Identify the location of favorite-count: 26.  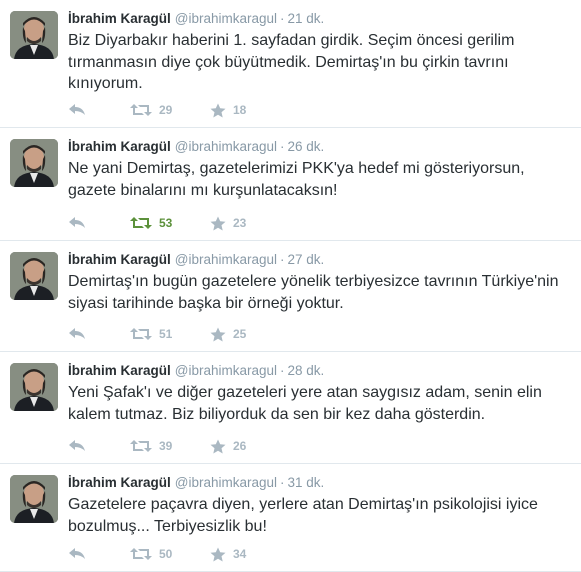
(240, 446).